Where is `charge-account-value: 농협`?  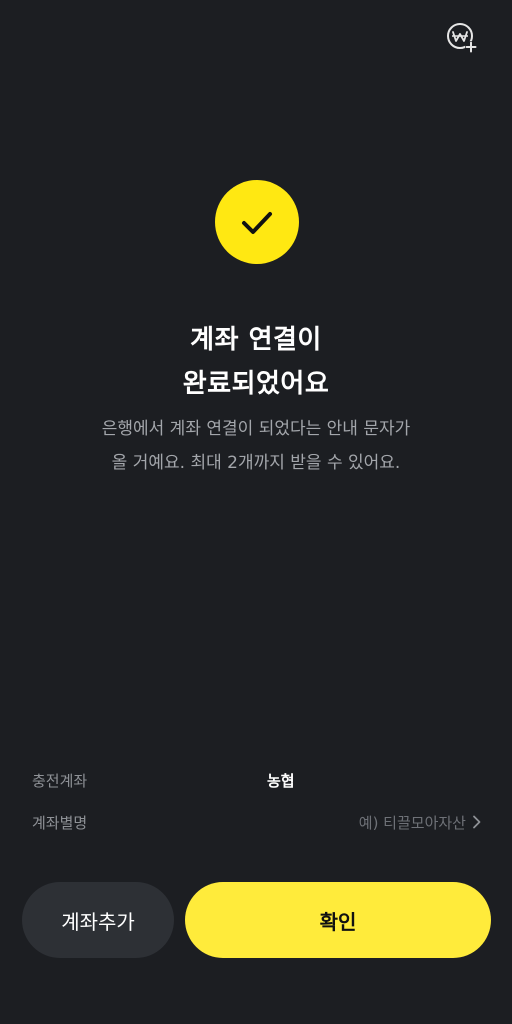
charge-account-value: 농협 is located at coordinates (281, 780).